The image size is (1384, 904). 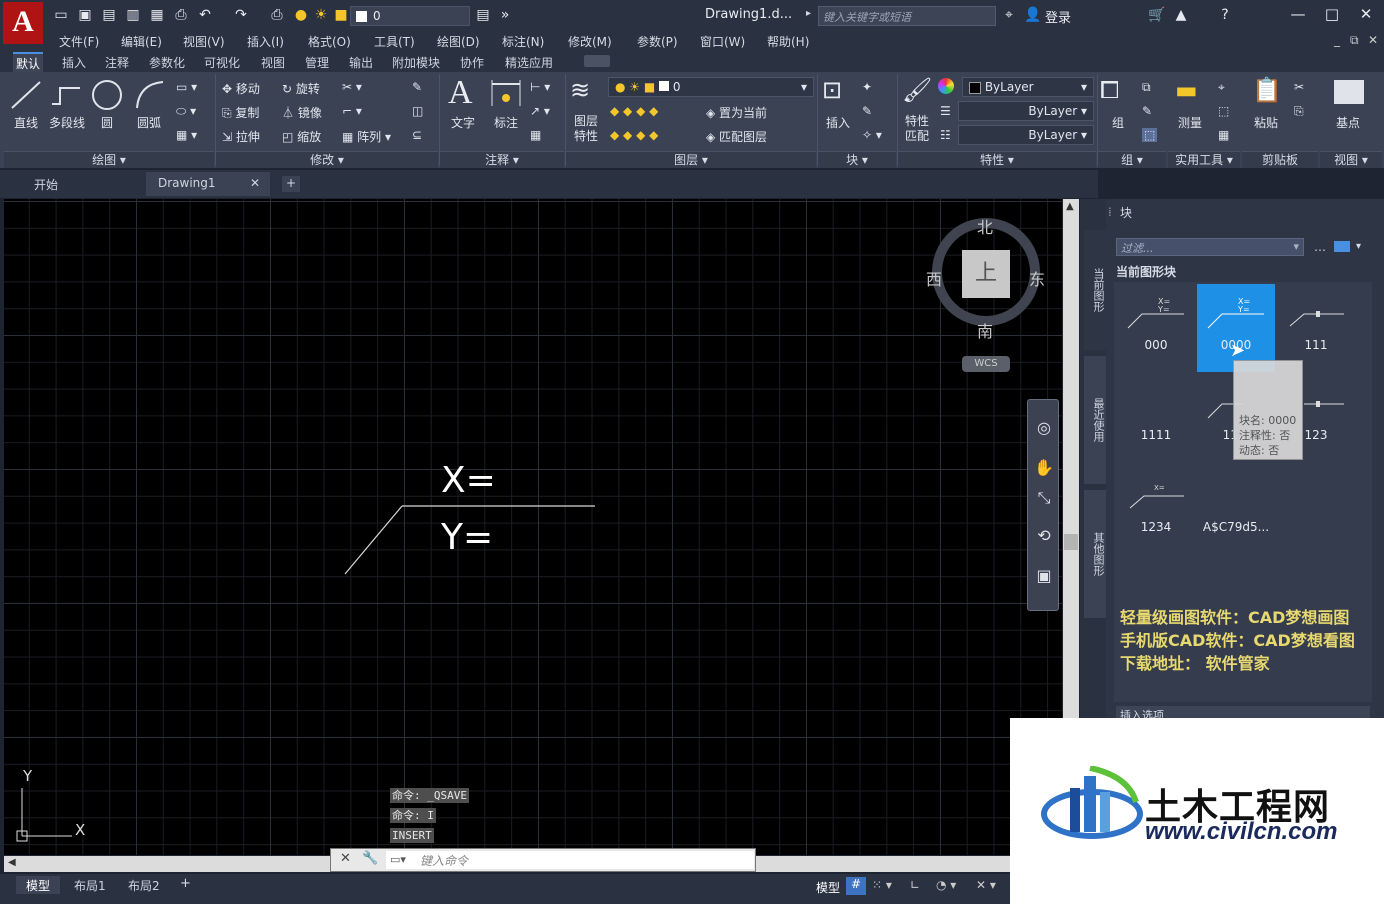 What do you see at coordinates (241, 136) in the screenshot?
I see `stretch-tool: ⇲ 拉伸` at bounding box center [241, 136].